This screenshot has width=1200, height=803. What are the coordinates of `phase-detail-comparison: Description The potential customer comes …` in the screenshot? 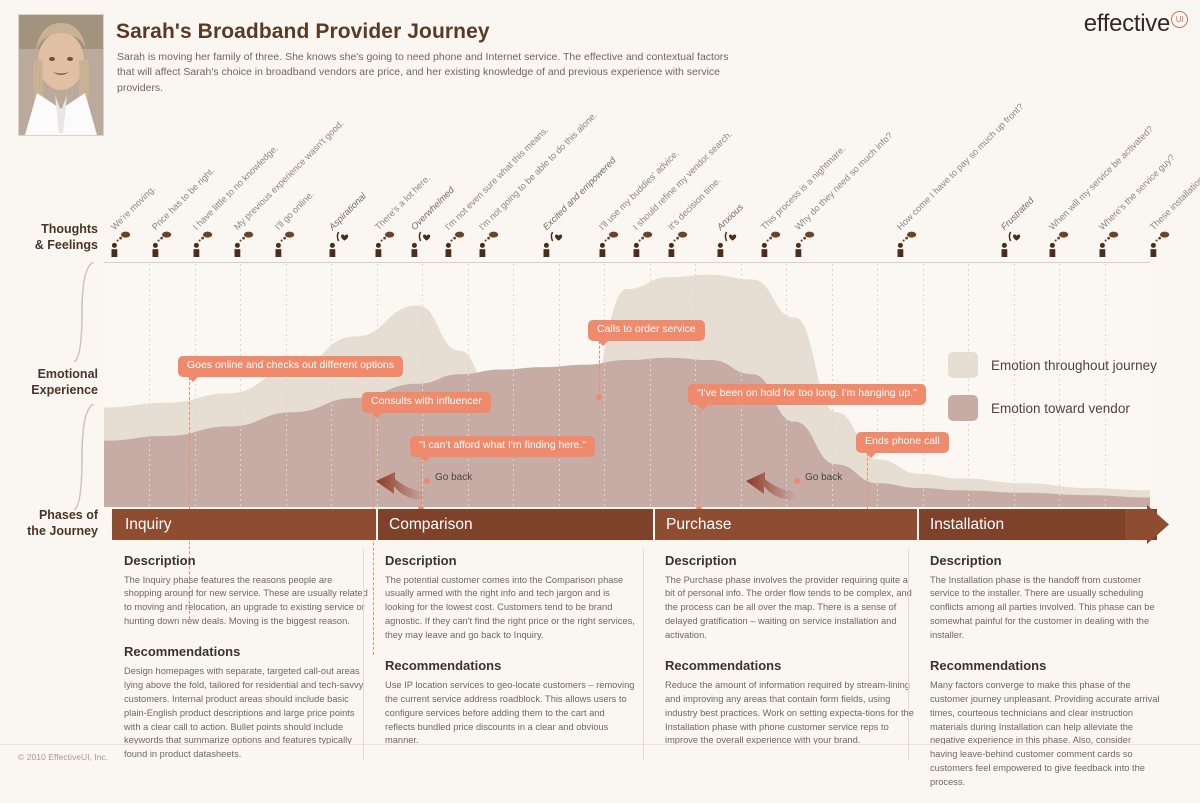 It's located at (510, 656).